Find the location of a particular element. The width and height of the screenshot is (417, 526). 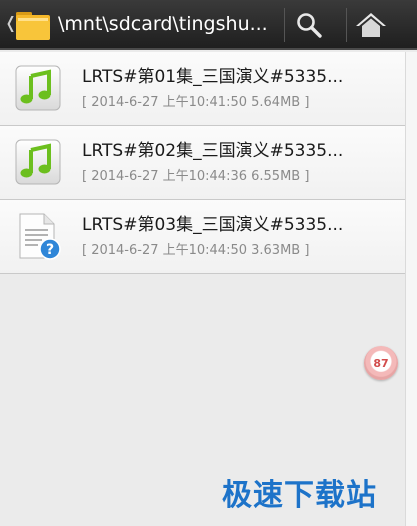

badge-count: 87 is located at coordinates (381, 363).